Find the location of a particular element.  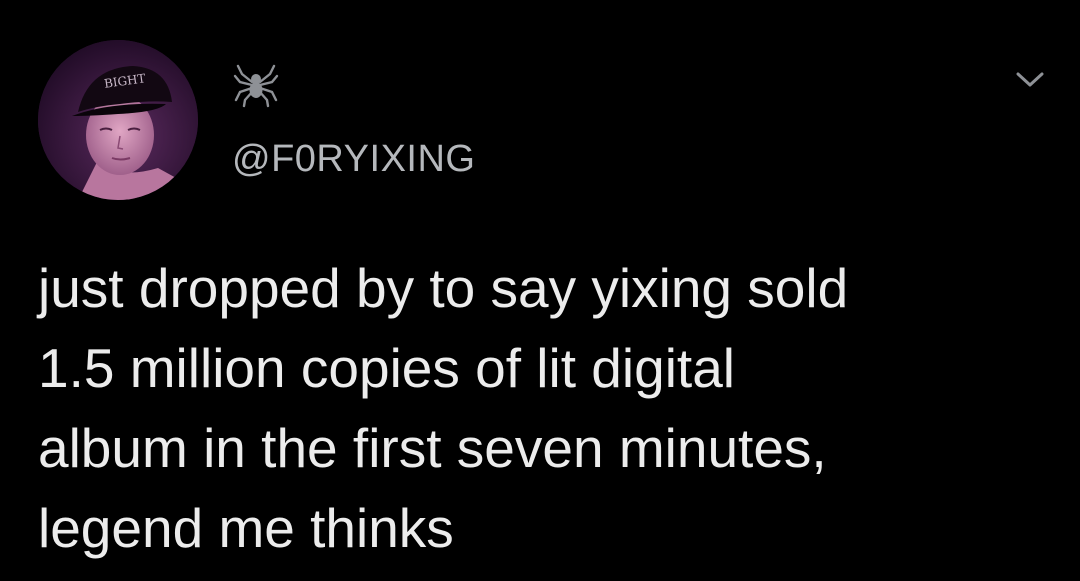

chevron-down-icon is located at coordinates (1030, 79).